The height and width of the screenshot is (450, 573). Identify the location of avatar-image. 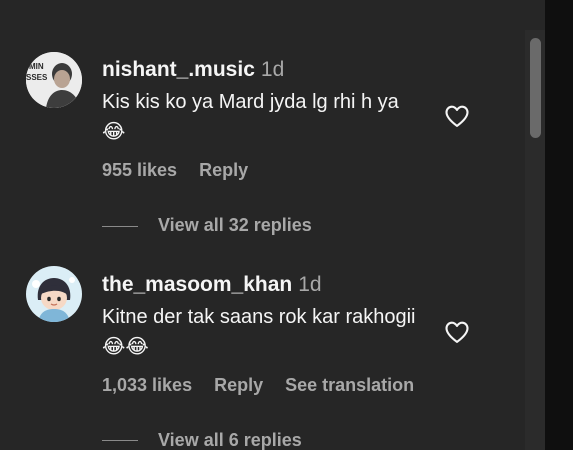
(54, 294).